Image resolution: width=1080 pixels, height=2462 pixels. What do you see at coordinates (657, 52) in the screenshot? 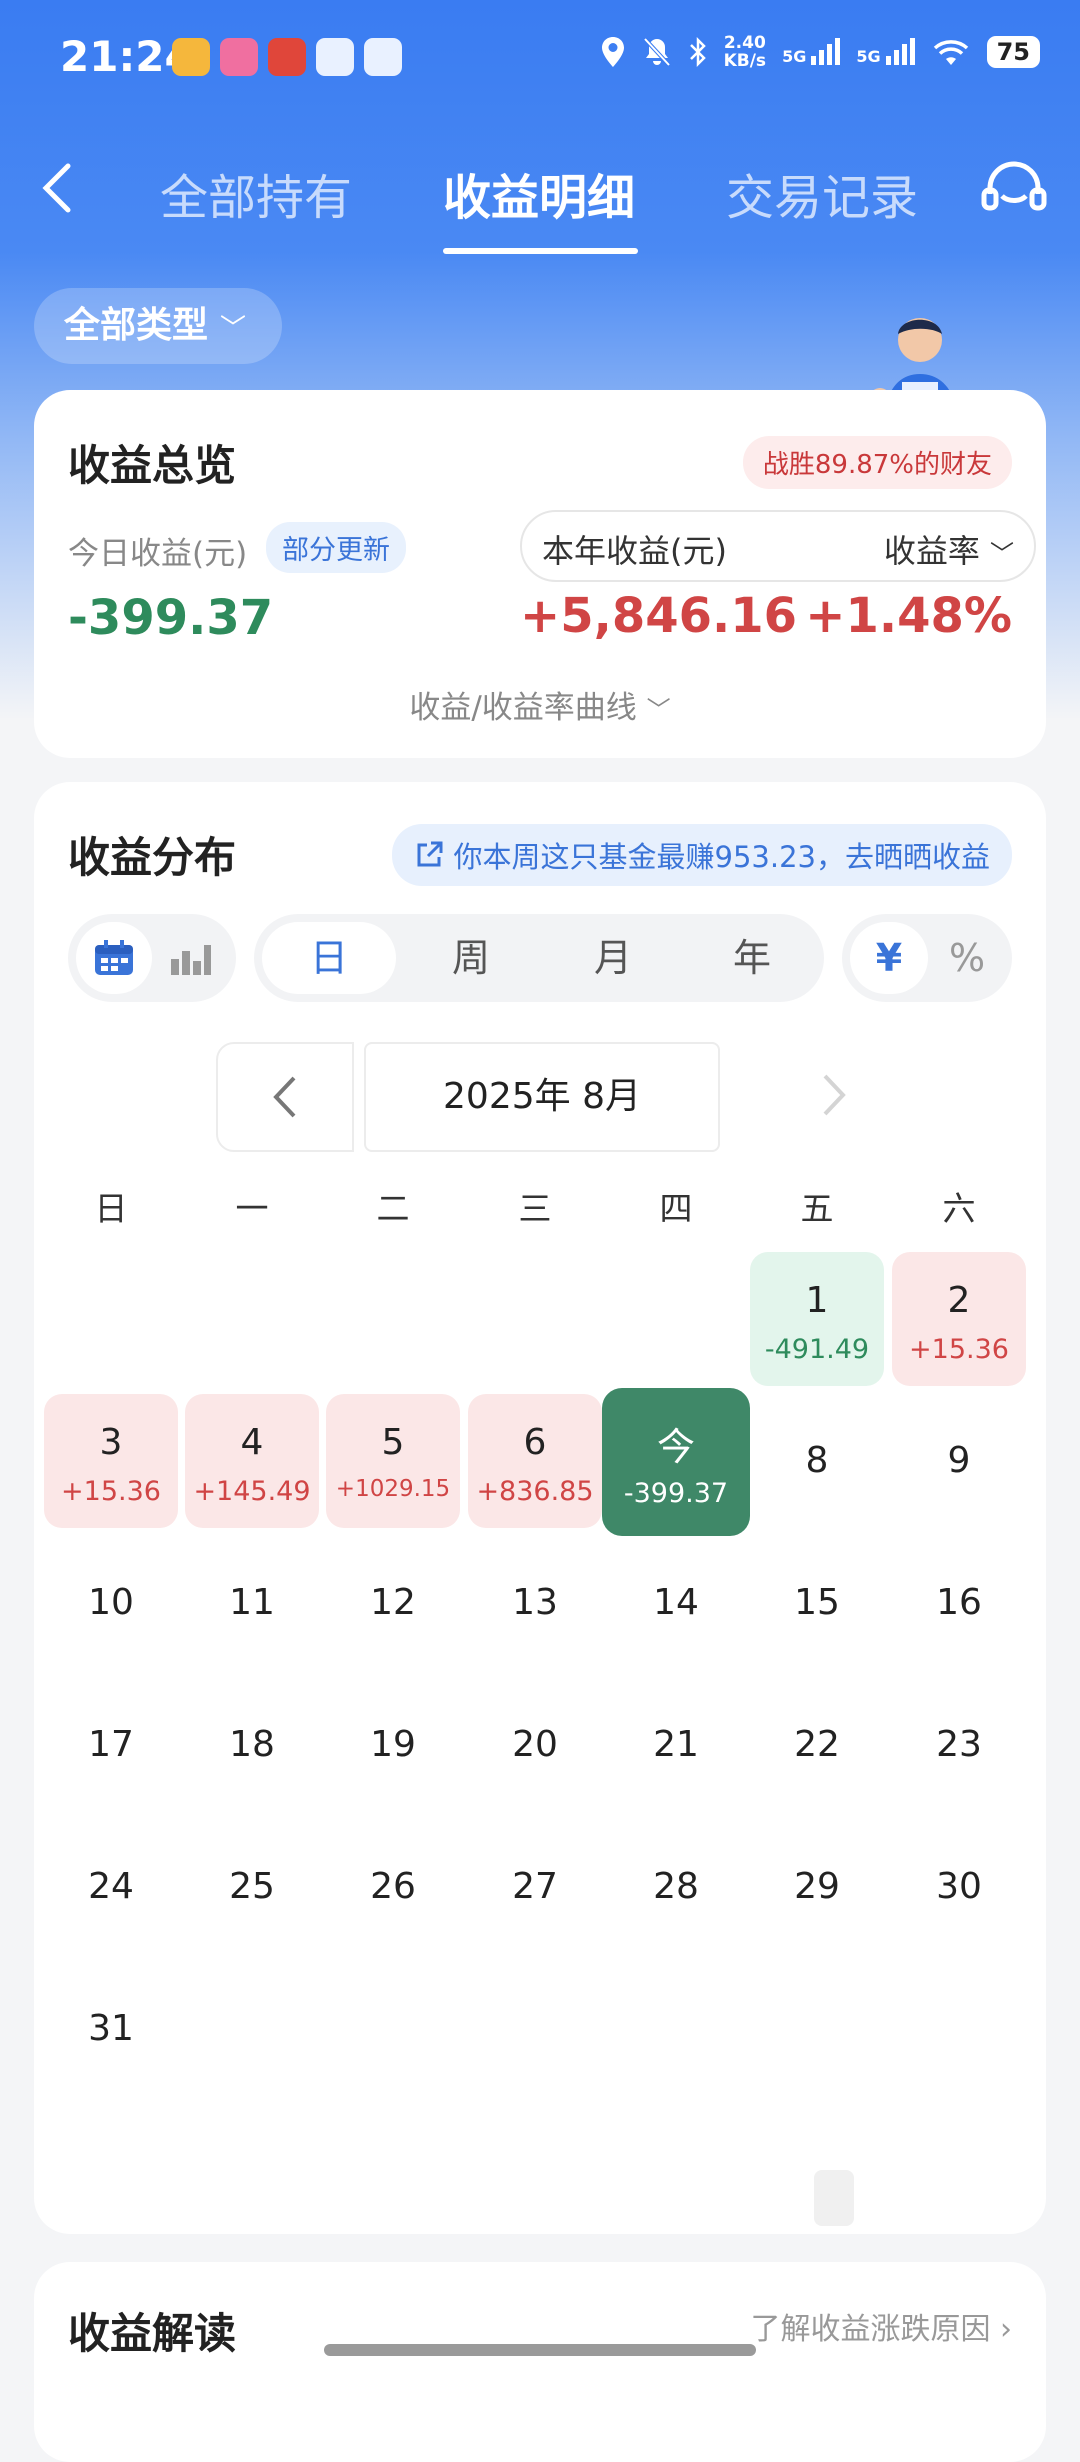
I see `mute-icon` at bounding box center [657, 52].